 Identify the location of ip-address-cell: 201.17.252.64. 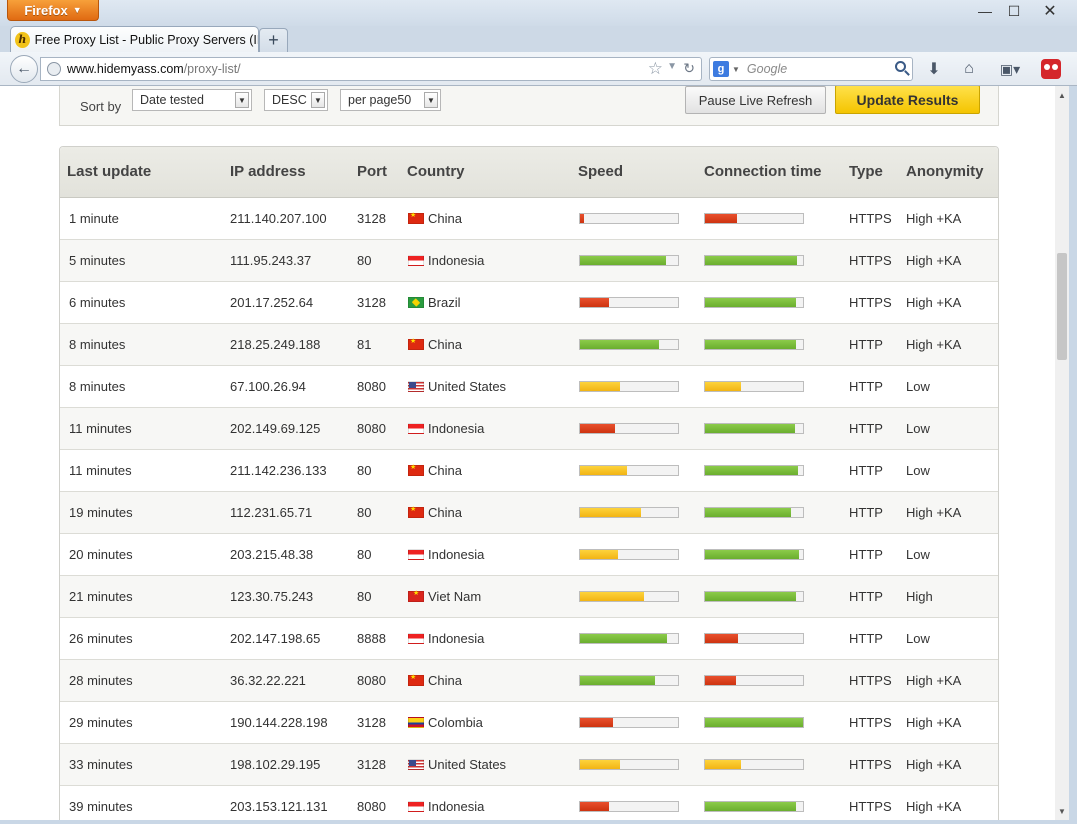
(272, 302).